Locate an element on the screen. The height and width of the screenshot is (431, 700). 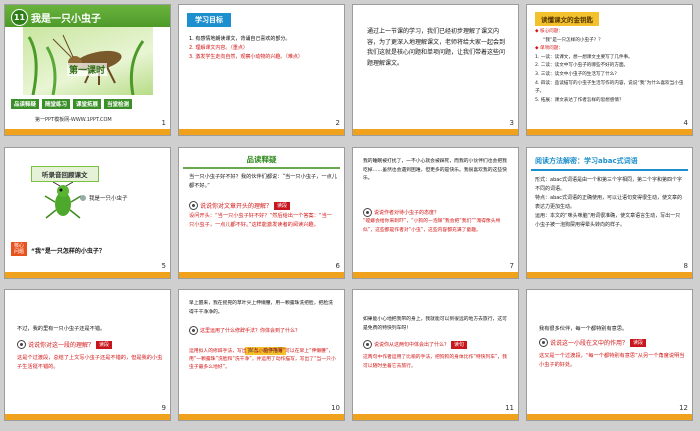
slide-number: 2 is located at coordinates (337, 123).